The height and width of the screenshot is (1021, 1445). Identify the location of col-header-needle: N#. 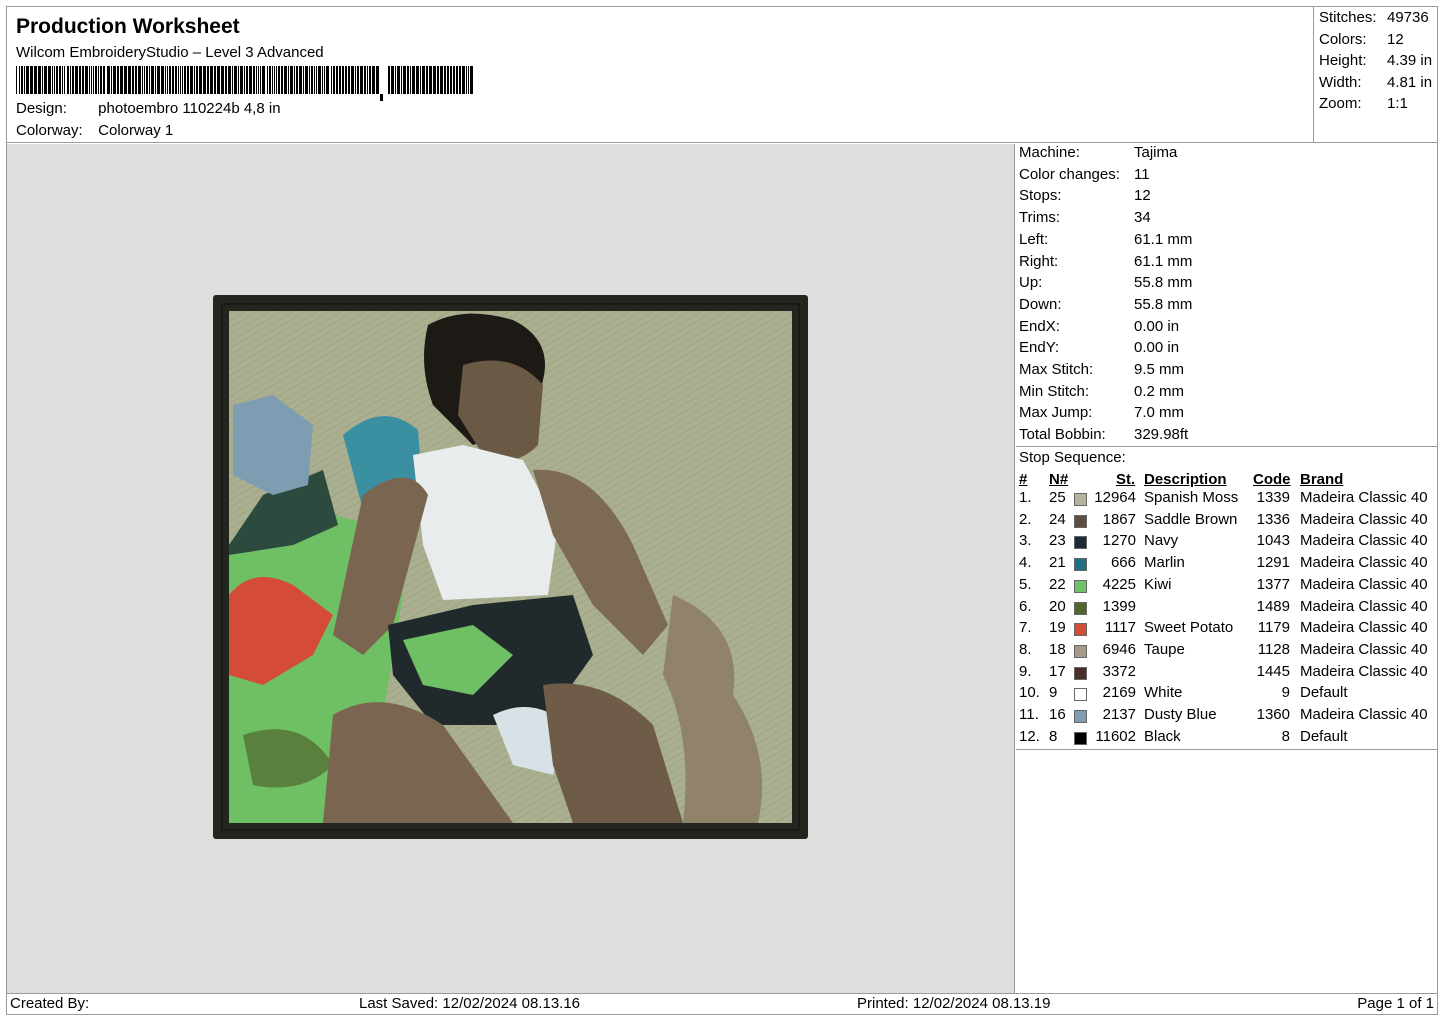
(1059, 479).